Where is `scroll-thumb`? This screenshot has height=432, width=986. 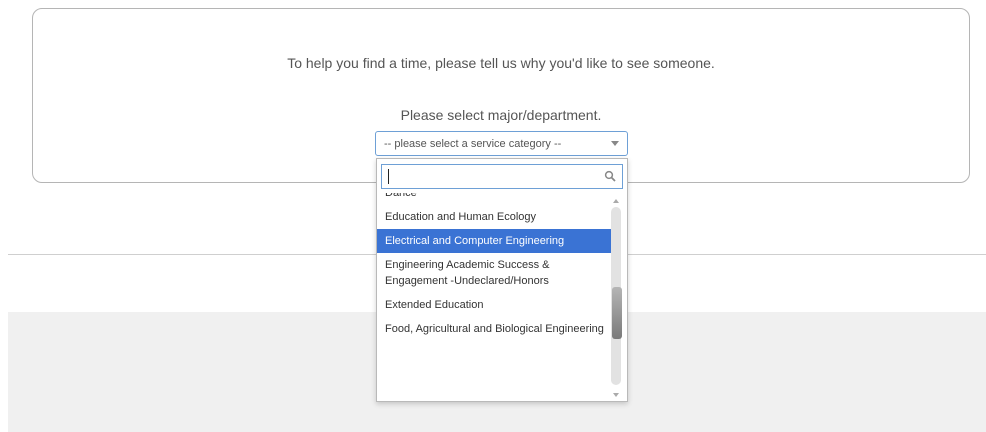 scroll-thumb is located at coordinates (617, 313).